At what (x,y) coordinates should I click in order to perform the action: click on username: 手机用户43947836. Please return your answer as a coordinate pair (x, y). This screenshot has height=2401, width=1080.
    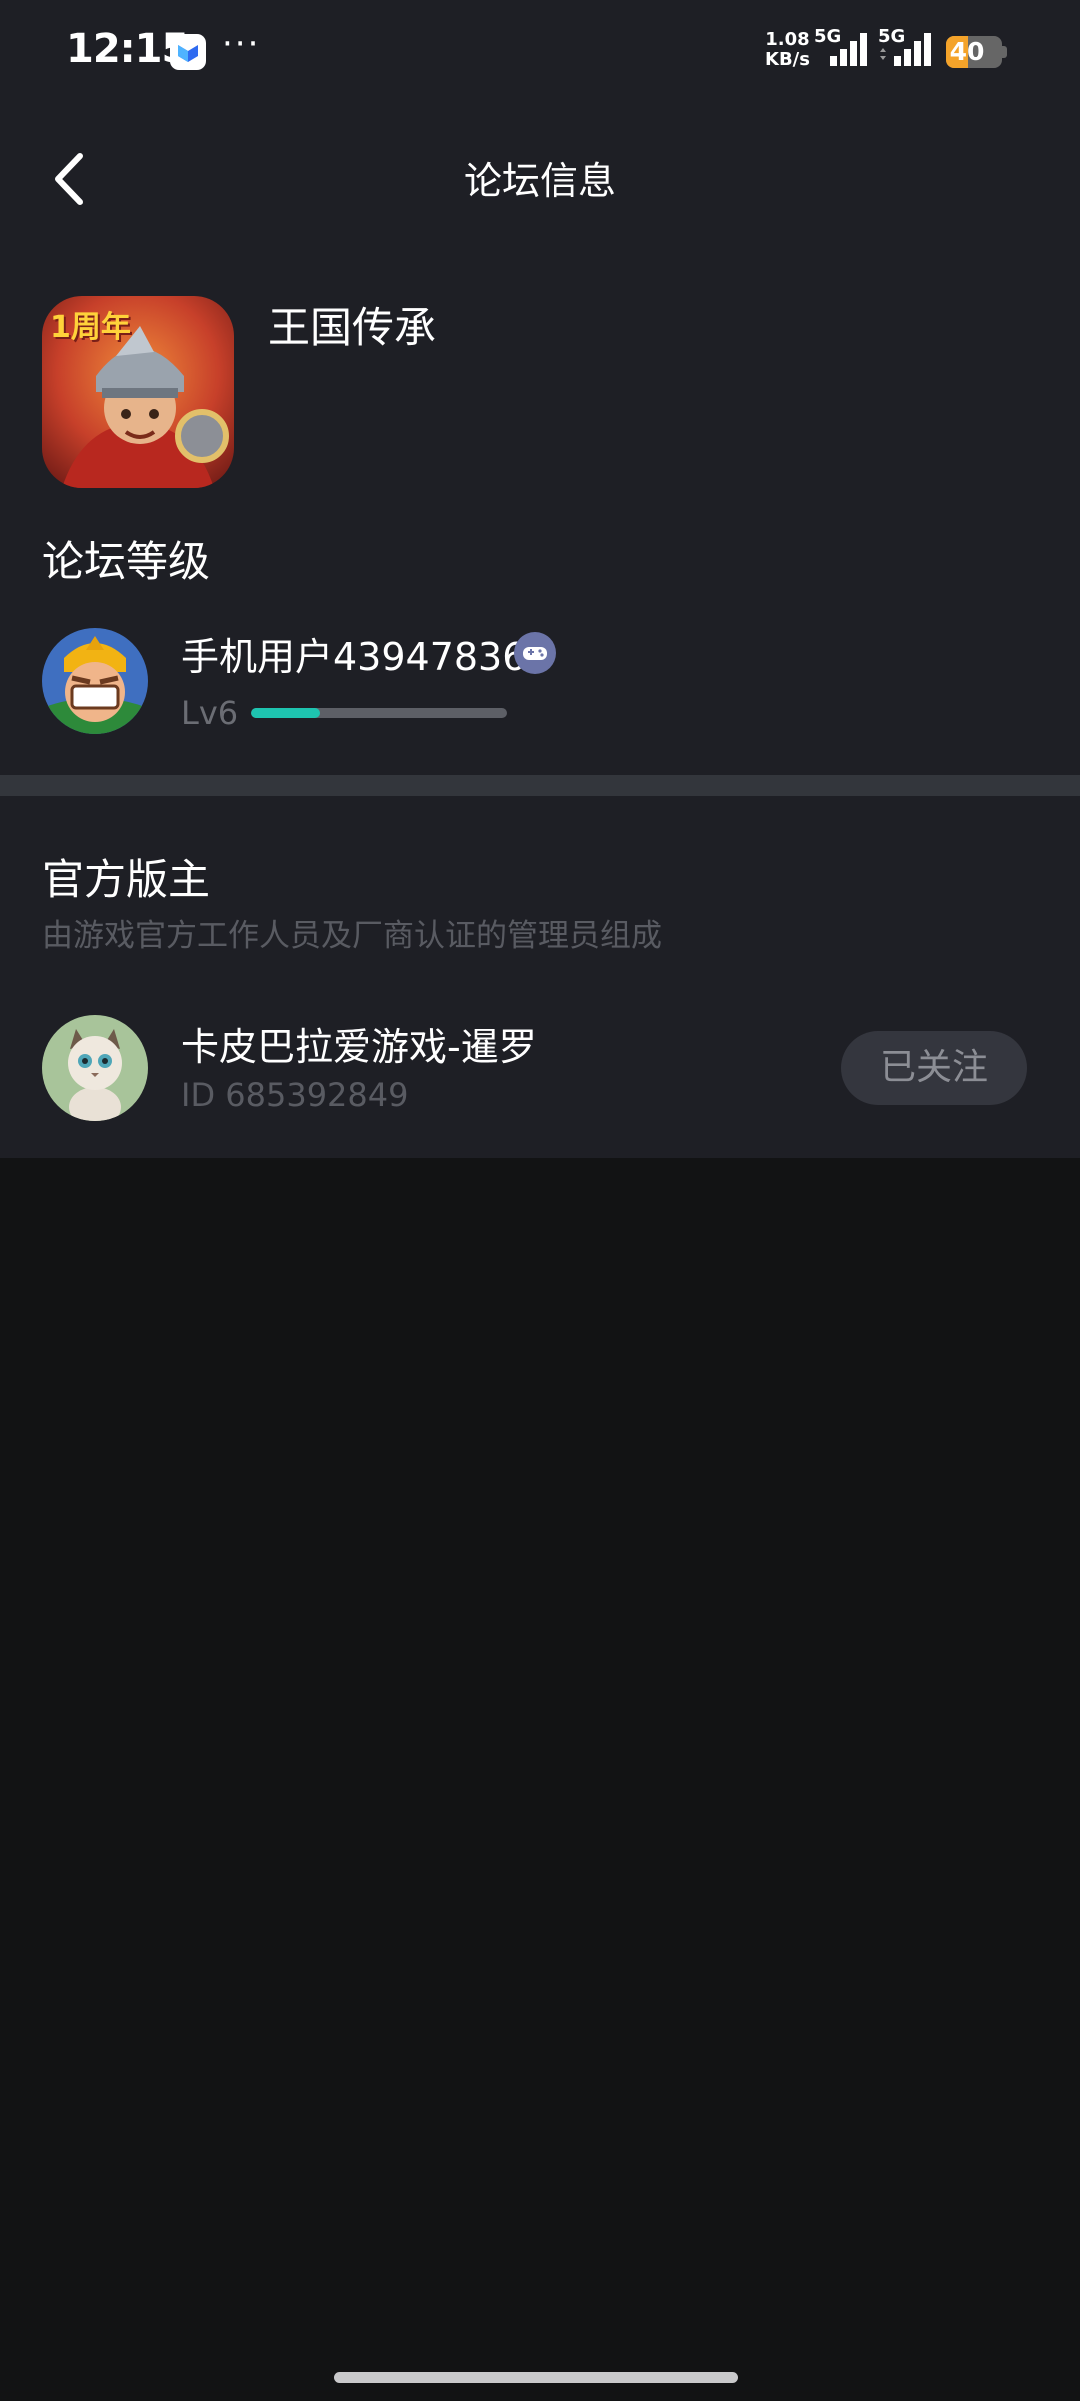
    Looking at the image, I should click on (354, 657).